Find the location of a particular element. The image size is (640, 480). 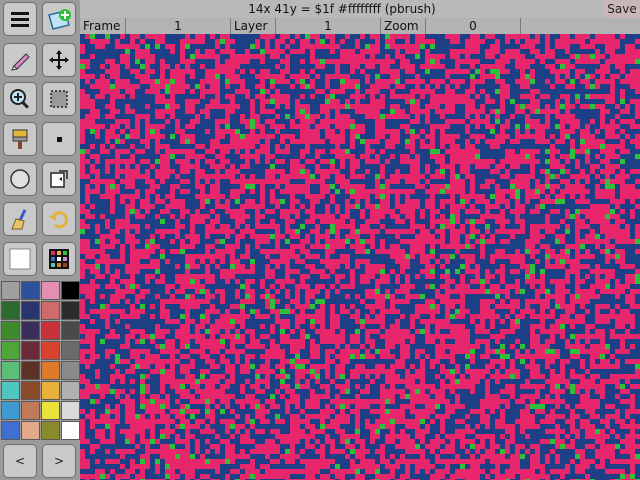

palette-icon is located at coordinates (59, 259).